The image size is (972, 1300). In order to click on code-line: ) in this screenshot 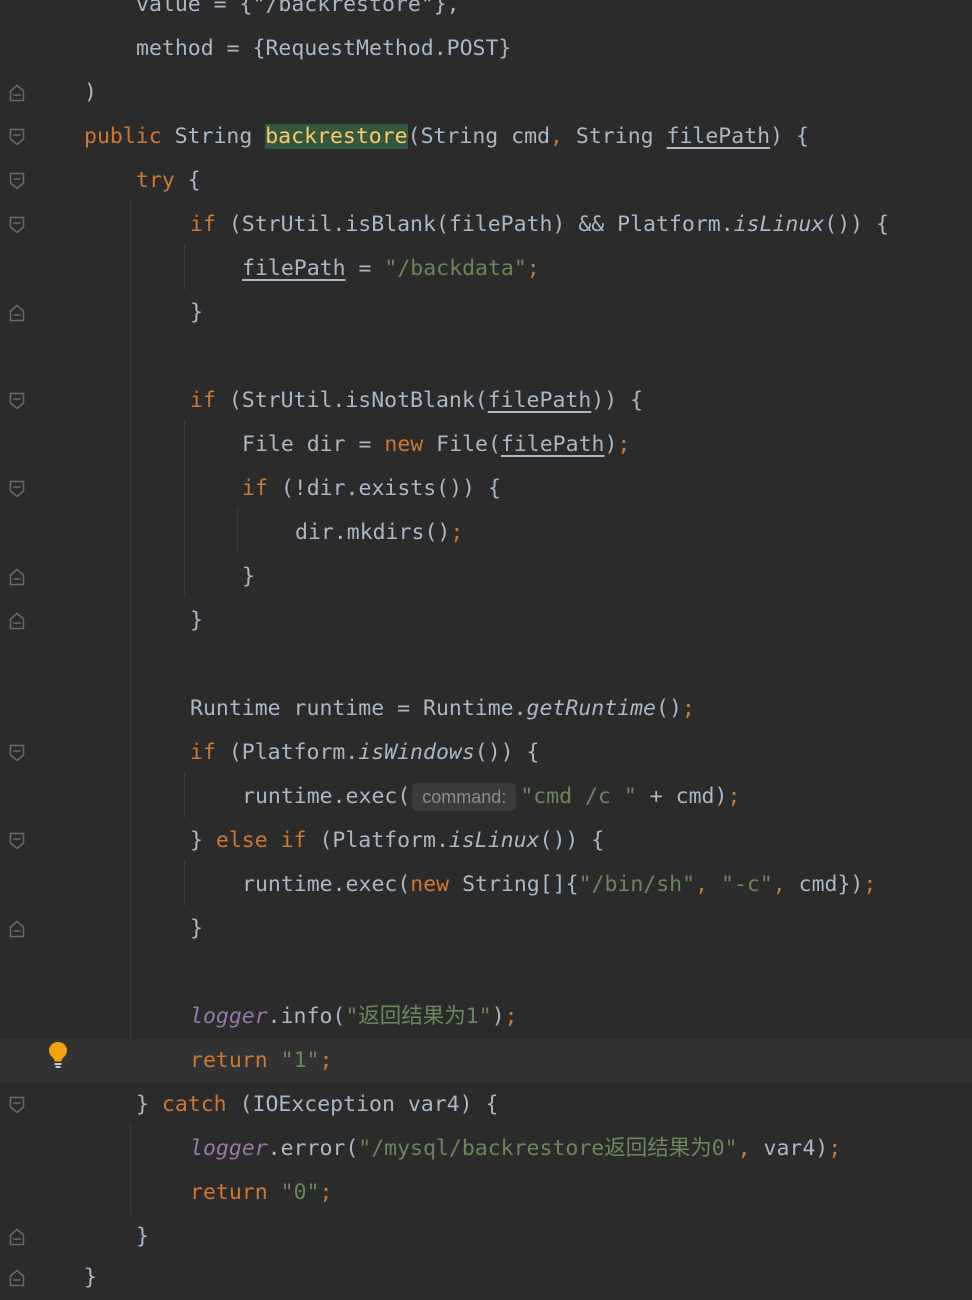, I will do `click(486, 93)`.